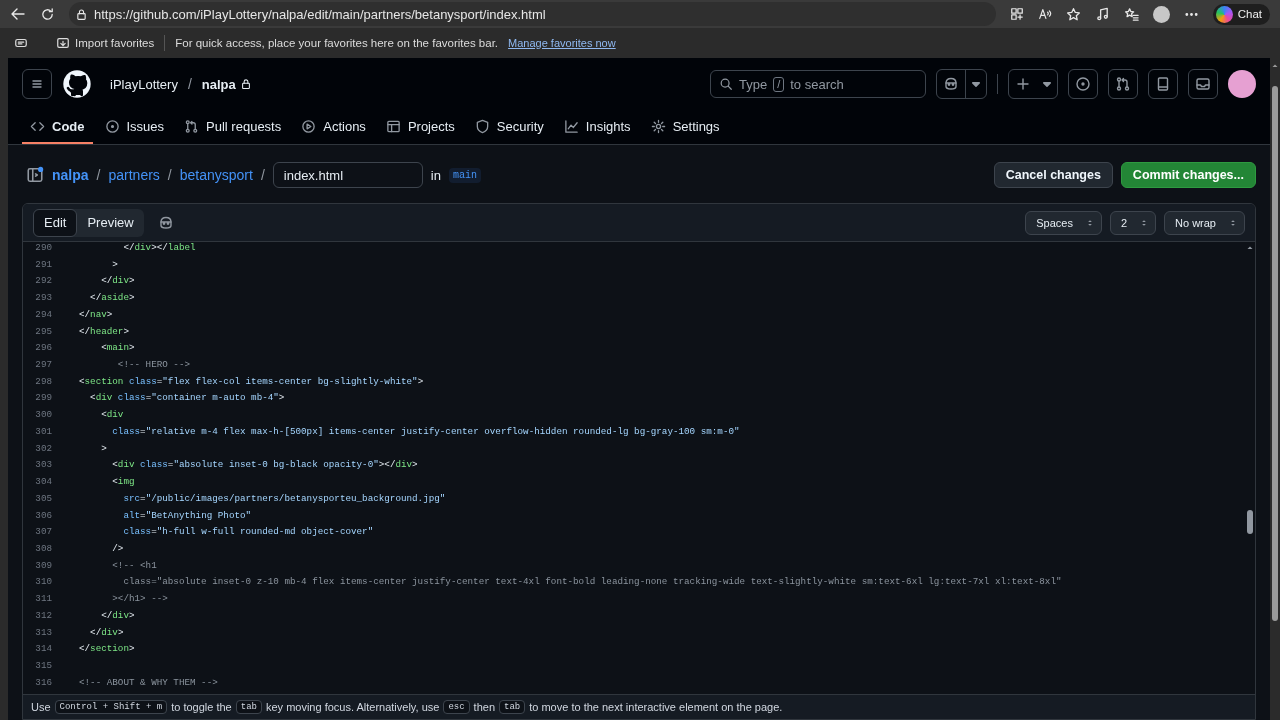  What do you see at coordinates (639, 706) in the screenshot?
I see `keyboard-hint: Use Control + Shift + m to toggle the tab key moving focus. Alternatively, use esc then tab to move to the next interactive element on the page.` at bounding box center [639, 706].